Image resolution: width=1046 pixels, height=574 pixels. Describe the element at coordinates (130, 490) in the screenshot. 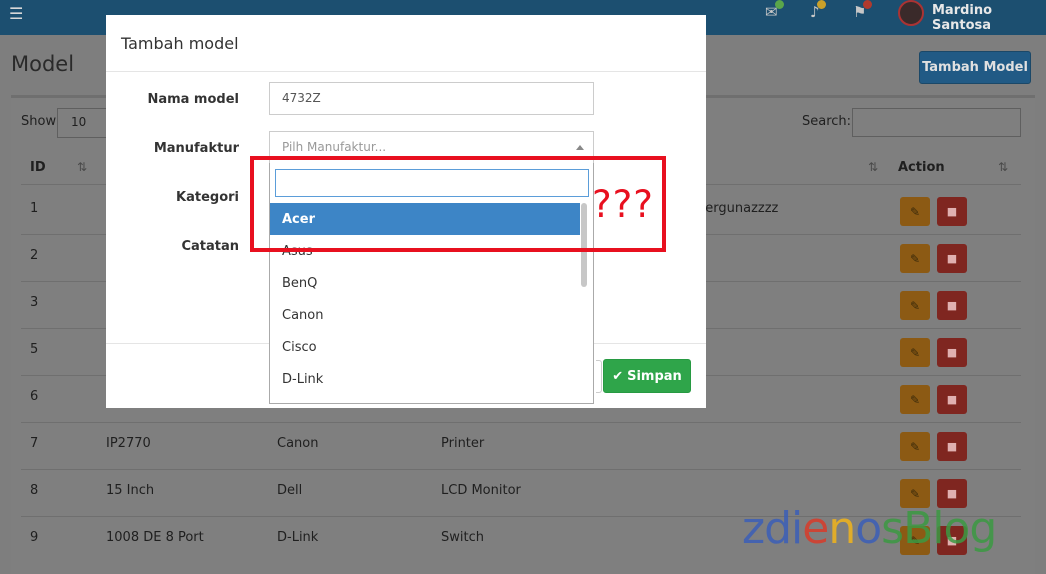

I see `cell-model-name: 15 Inch` at that location.